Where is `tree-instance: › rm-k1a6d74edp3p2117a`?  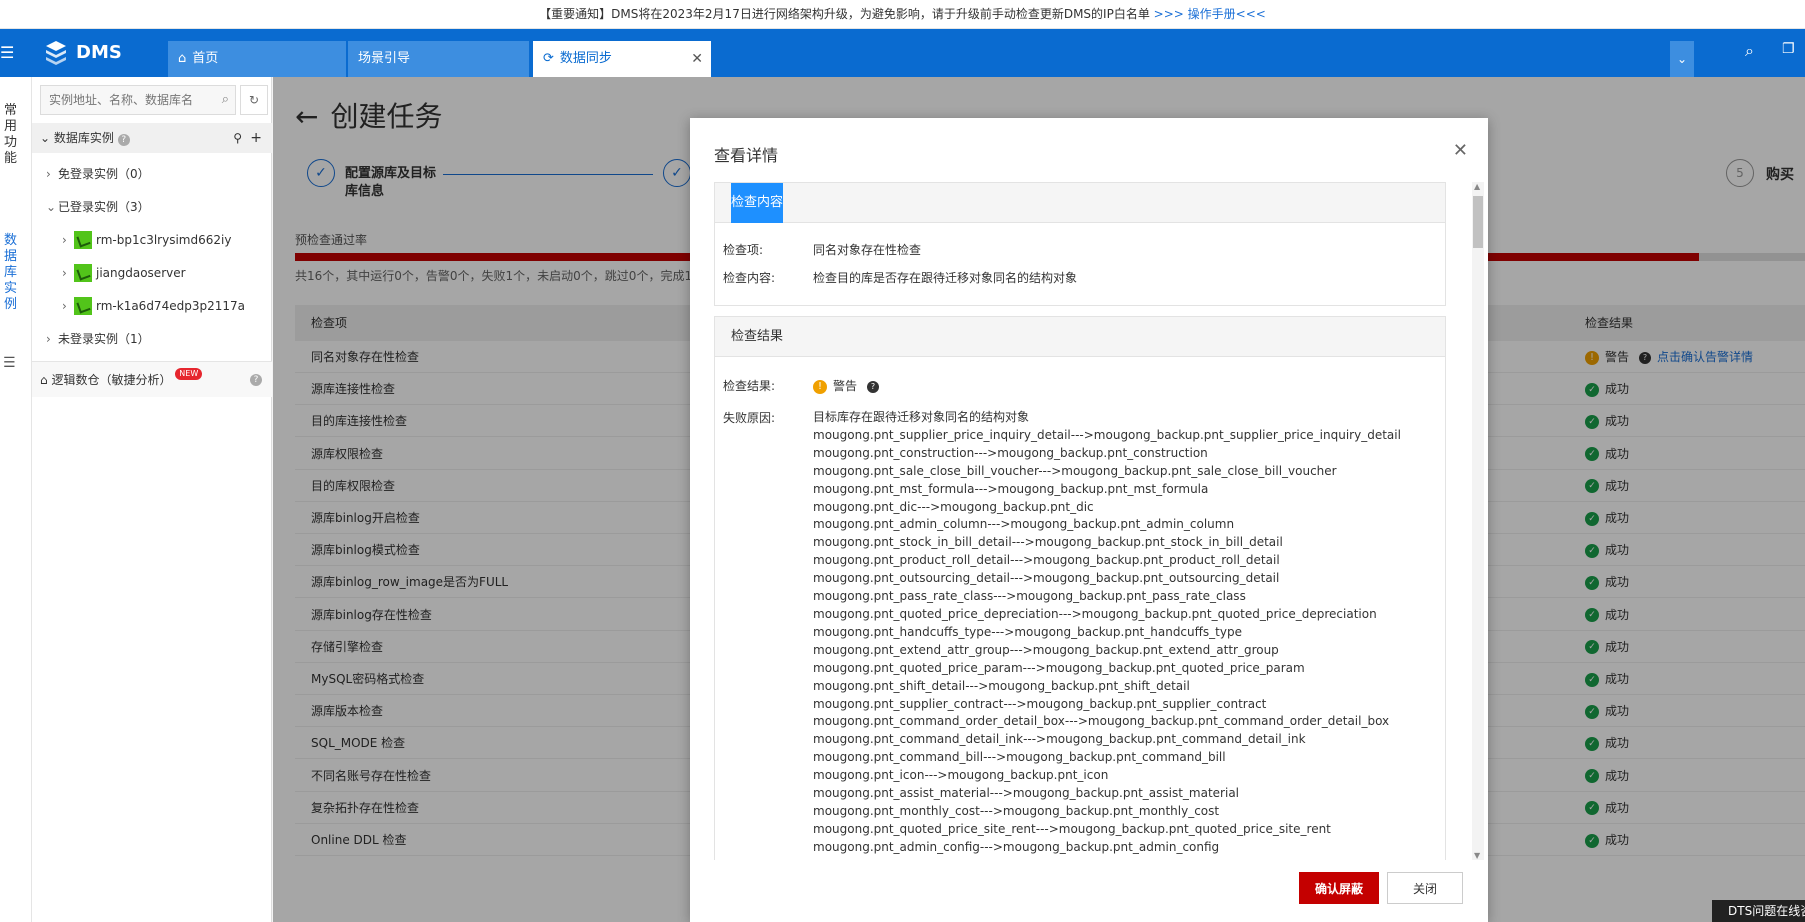 tree-instance: › rm-k1a6d74edp3p2117a is located at coordinates (153, 306).